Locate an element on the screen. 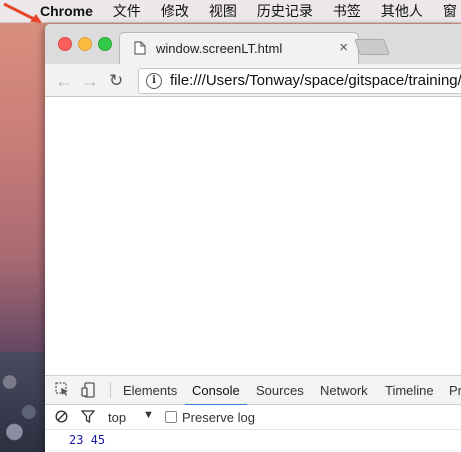  context-selector: top is located at coordinates (117, 417).